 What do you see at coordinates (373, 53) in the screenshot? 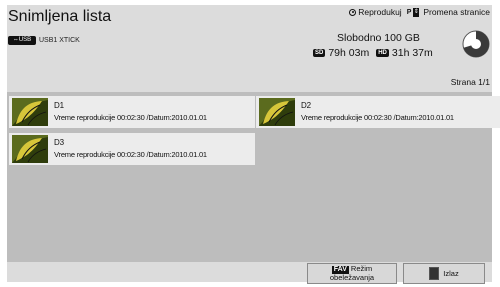
I see `remaining-times: SD 79h 03m HD 31h 37m` at bounding box center [373, 53].